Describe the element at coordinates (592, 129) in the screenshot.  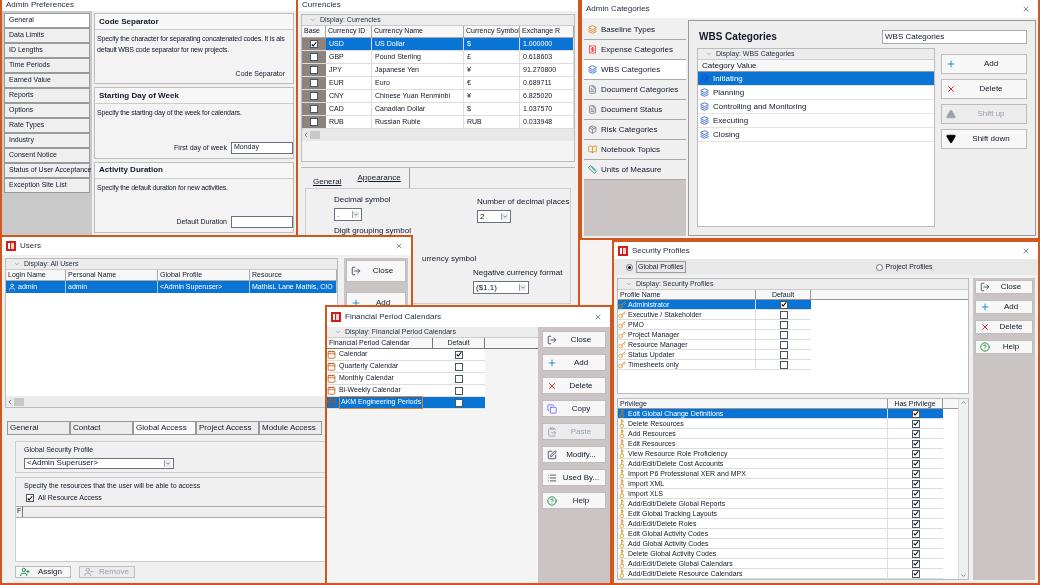
I see `box-icon` at that location.